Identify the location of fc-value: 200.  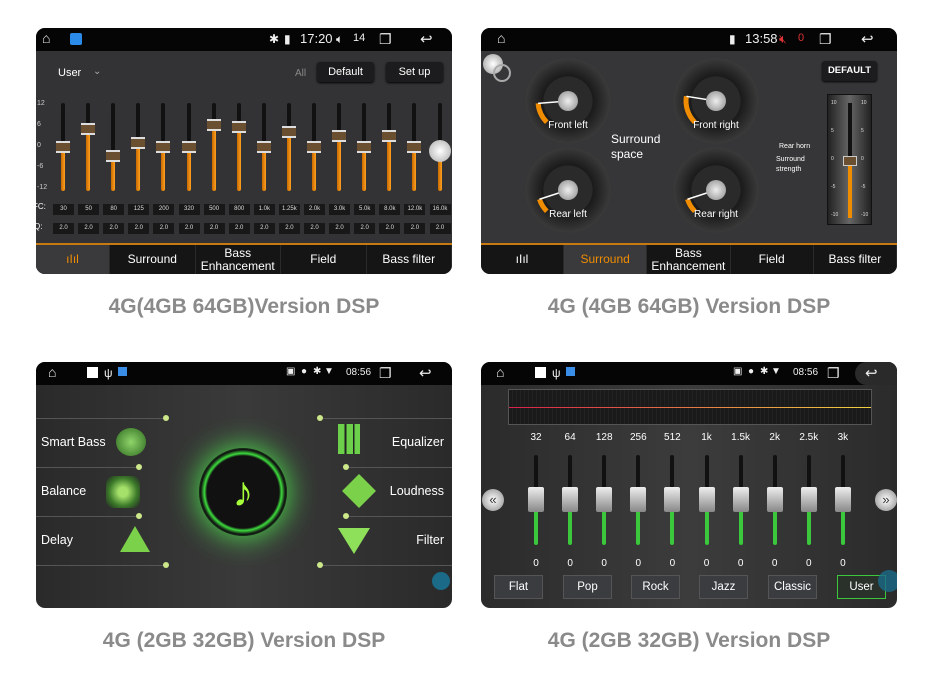
(164, 209).